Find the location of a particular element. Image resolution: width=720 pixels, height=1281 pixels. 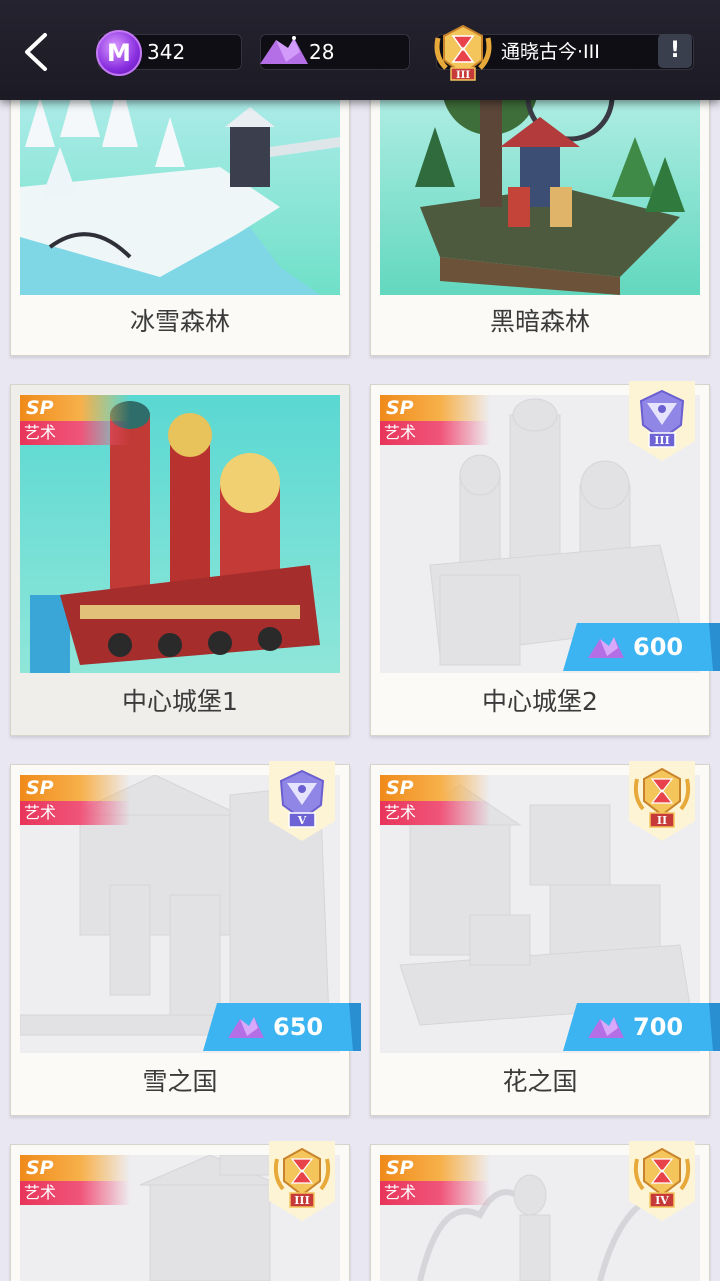

rank-label: II is located at coordinates (662, 820).